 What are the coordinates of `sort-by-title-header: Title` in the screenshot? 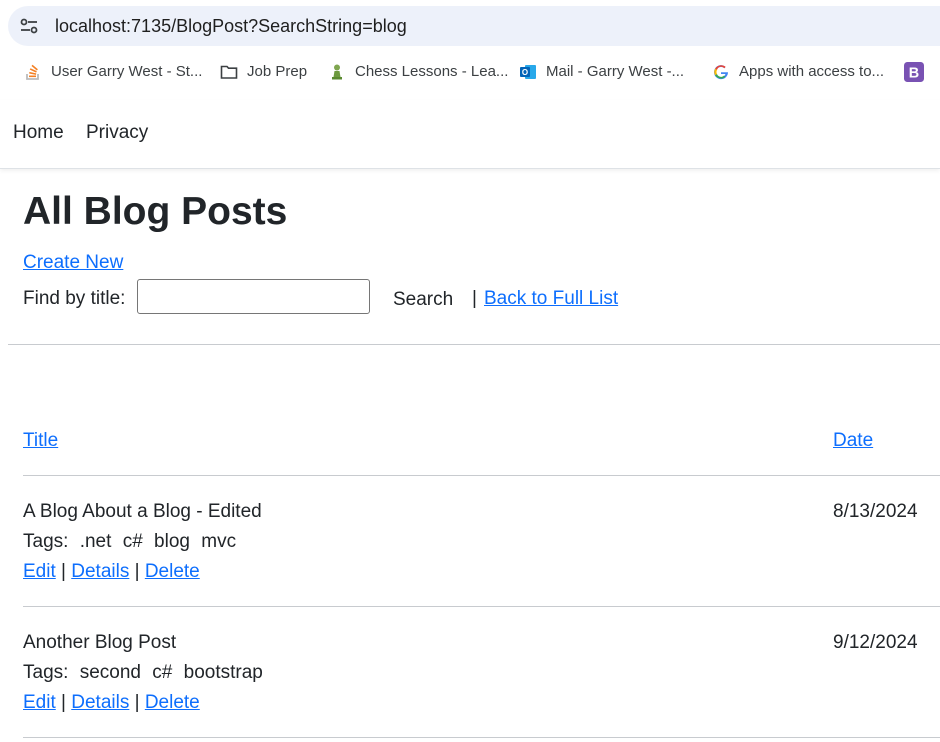 It's located at (40, 441).